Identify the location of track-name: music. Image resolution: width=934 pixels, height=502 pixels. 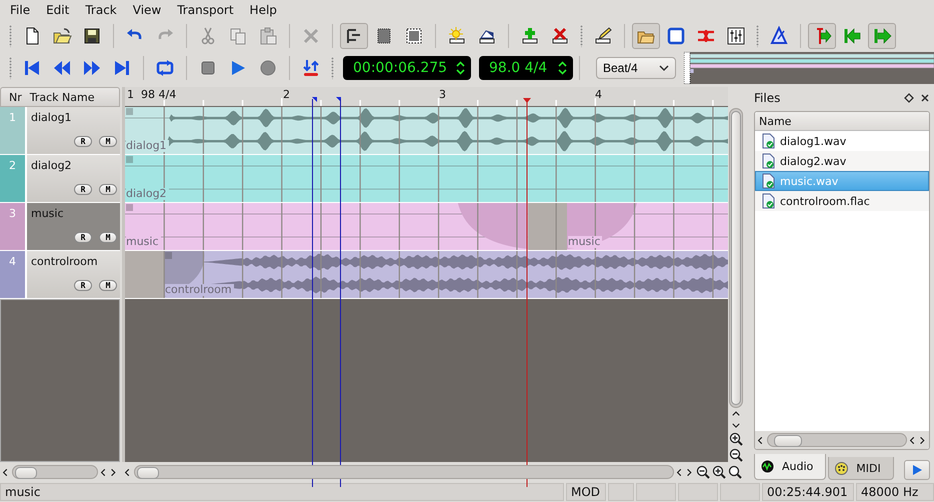
(48, 213).